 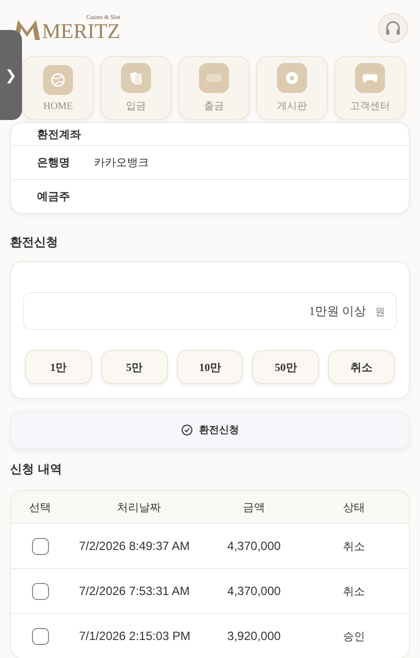 What do you see at coordinates (58, 79) in the screenshot?
I see `globe-icon` at bounding box center [58, 79].